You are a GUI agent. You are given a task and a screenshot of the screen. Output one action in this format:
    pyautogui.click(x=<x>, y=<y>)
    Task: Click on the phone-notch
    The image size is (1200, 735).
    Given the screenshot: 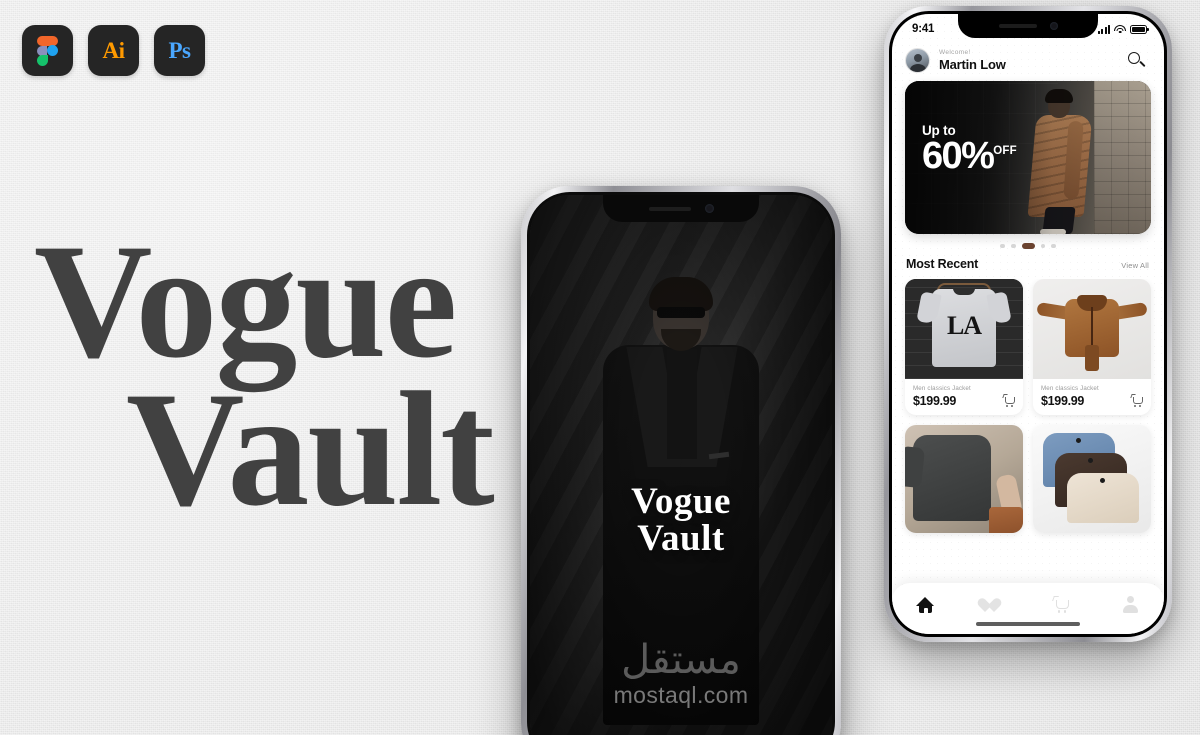 What is the action you would take?
    pyautogui.click(x=681, y=208)
    